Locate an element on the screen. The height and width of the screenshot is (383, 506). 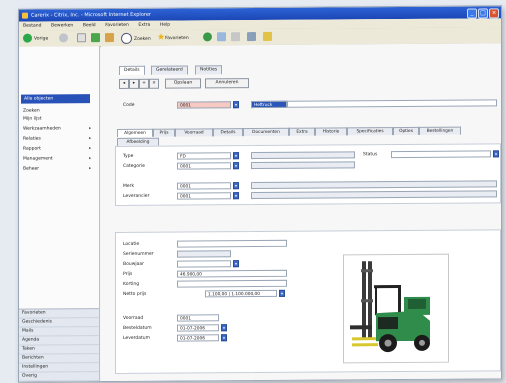
type-field: FD is located at coordinates (204, 156).